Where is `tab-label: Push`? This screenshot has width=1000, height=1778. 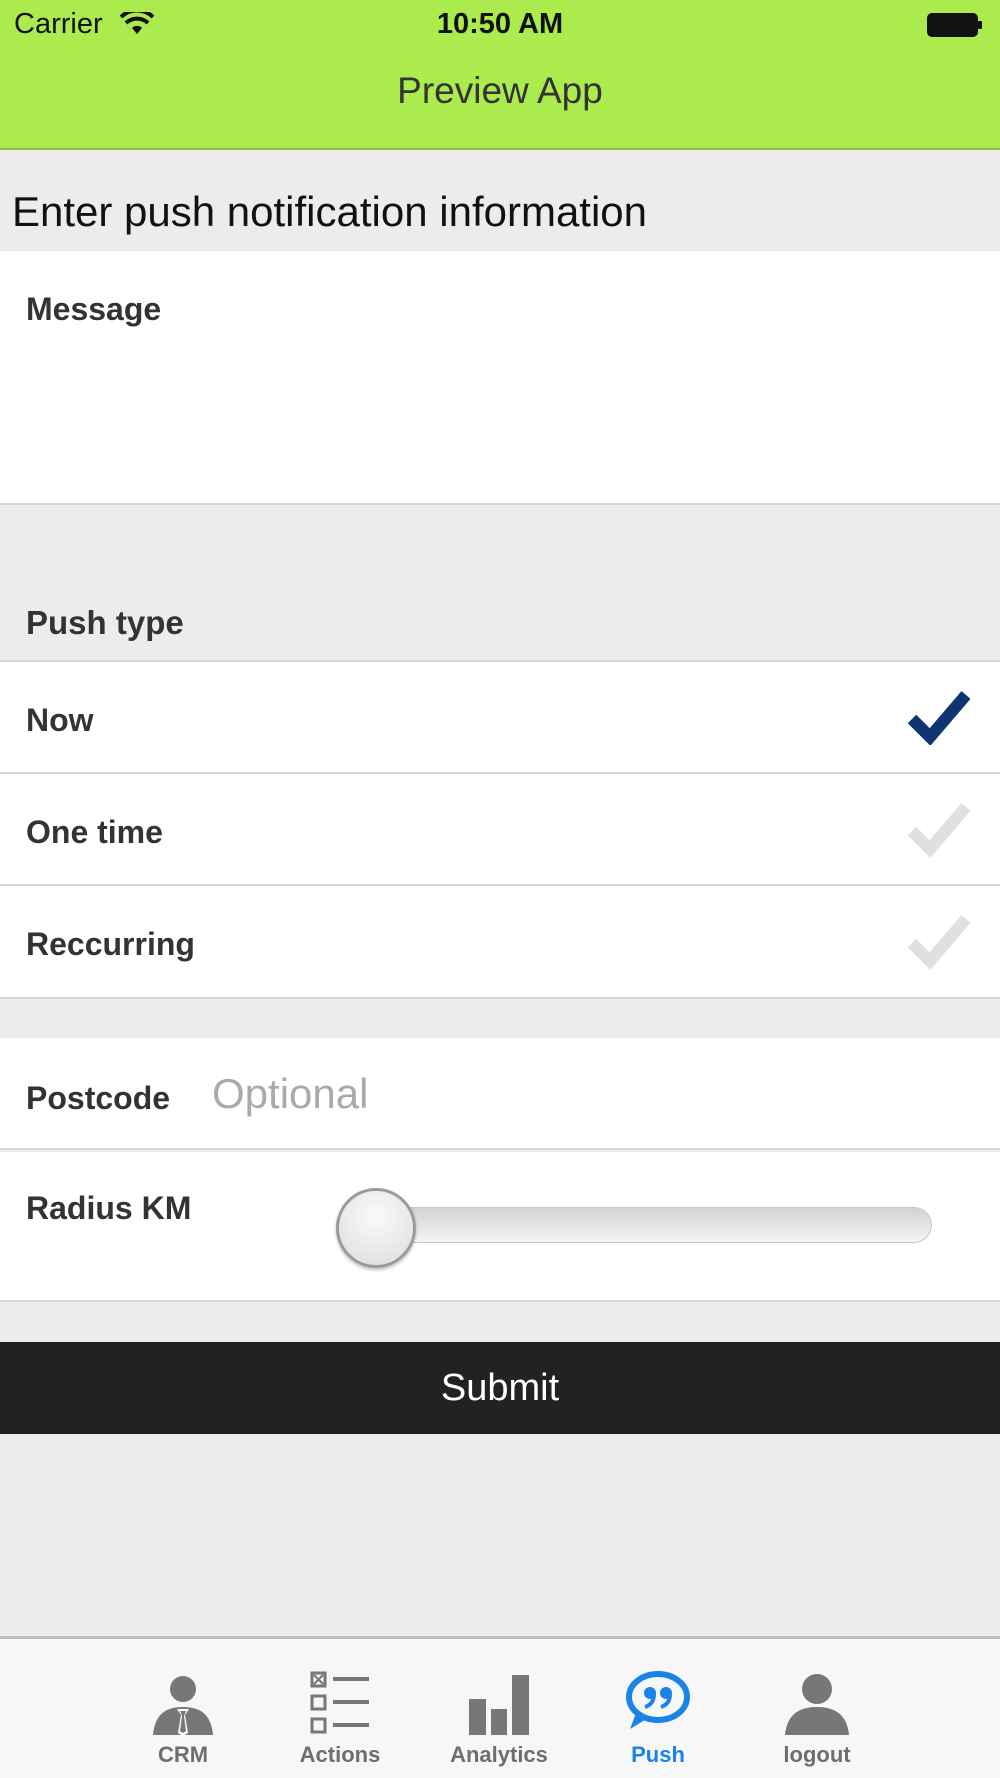 tab-label: Push is located at coordinates (658, 1754).